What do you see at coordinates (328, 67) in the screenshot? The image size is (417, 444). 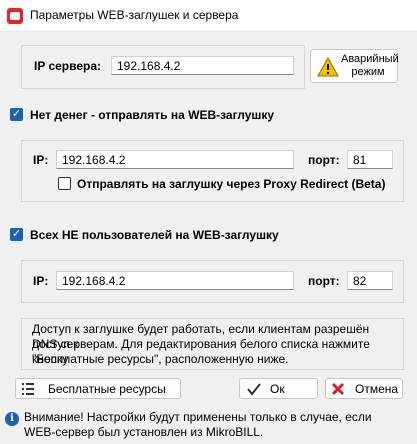 I see `warning-icon` at bounding box center [328, 67].